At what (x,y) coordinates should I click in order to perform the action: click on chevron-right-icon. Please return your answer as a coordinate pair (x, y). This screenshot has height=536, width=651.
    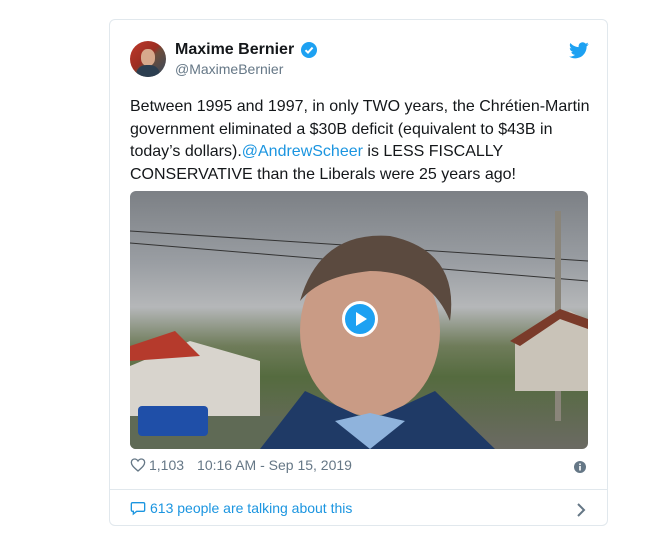
    Looking at the image, I should click on (581, 510).